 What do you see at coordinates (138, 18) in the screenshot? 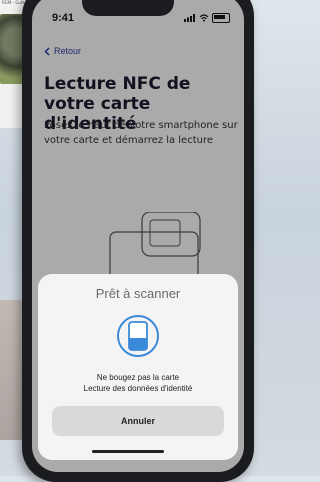
I see `status-bar: 9:41` at bounding box center [138, 18].